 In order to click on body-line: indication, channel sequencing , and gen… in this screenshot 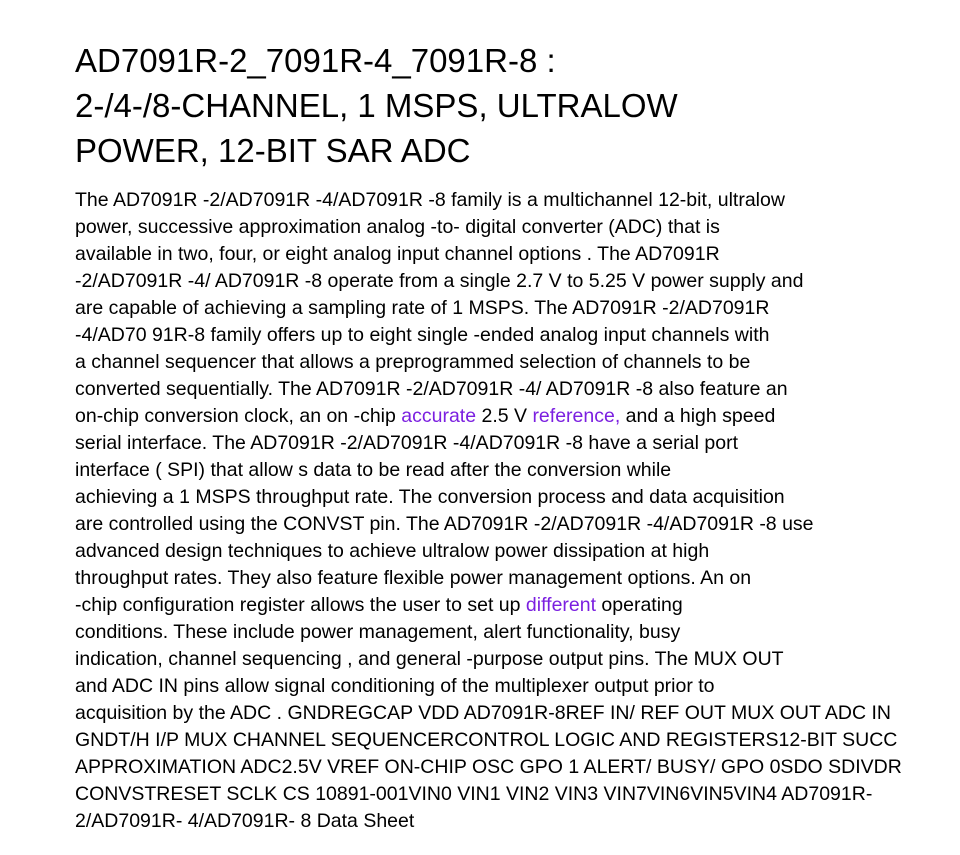, I will do `click(429, 659)`.